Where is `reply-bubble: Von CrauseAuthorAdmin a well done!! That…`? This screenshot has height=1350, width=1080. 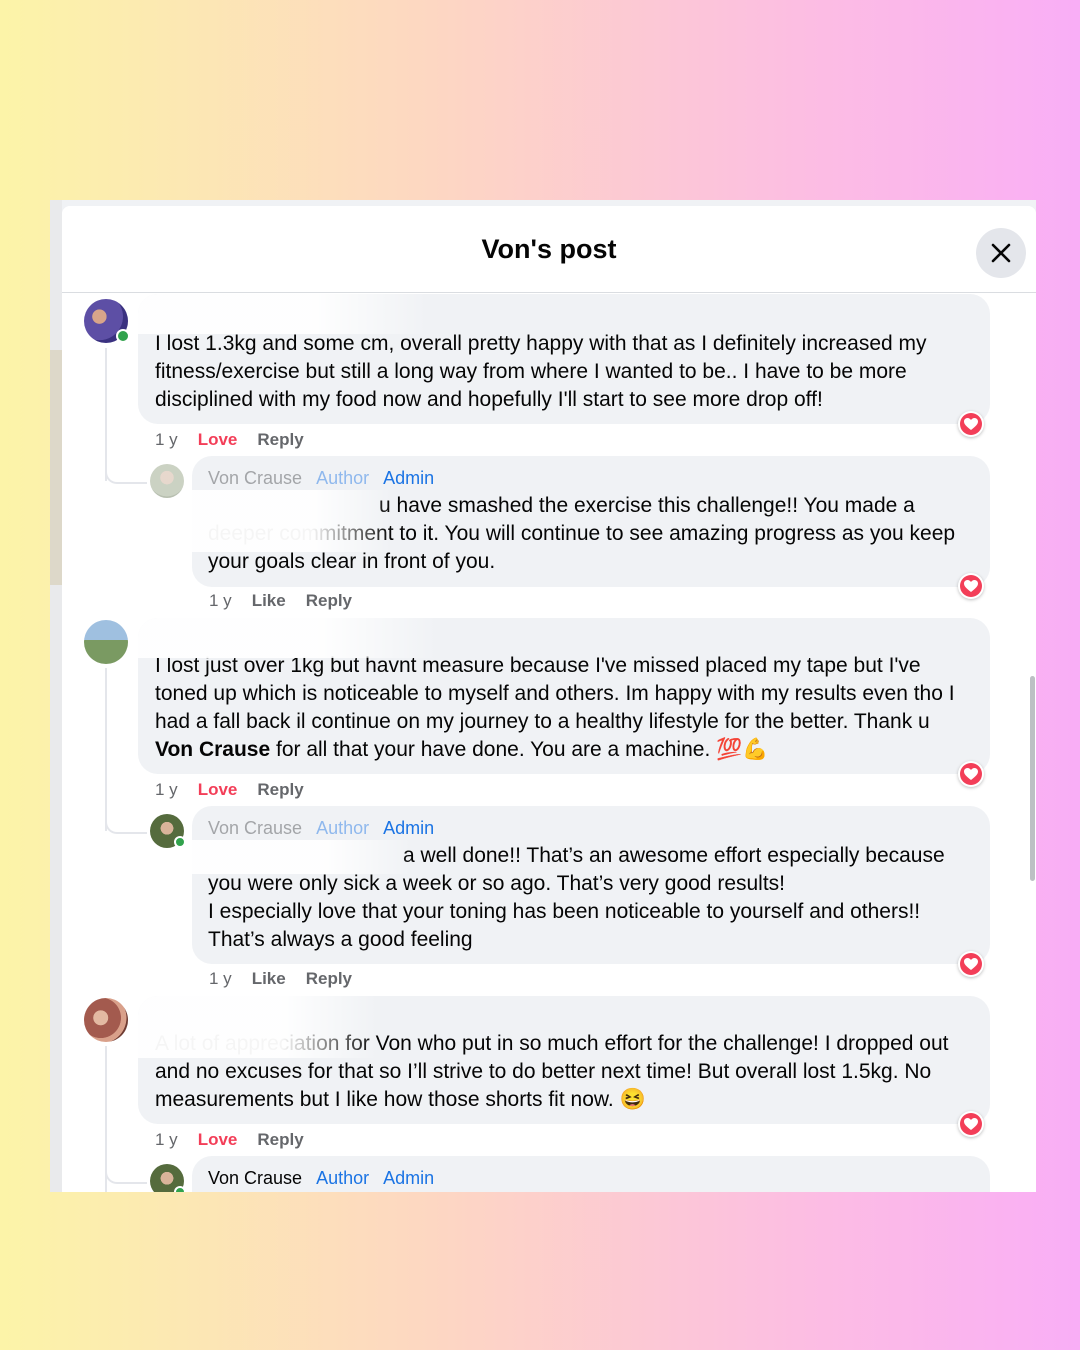 reply-bubble: Von CrauseAuthorAdmin a well done!! That… is located at coordinates (591, 885).